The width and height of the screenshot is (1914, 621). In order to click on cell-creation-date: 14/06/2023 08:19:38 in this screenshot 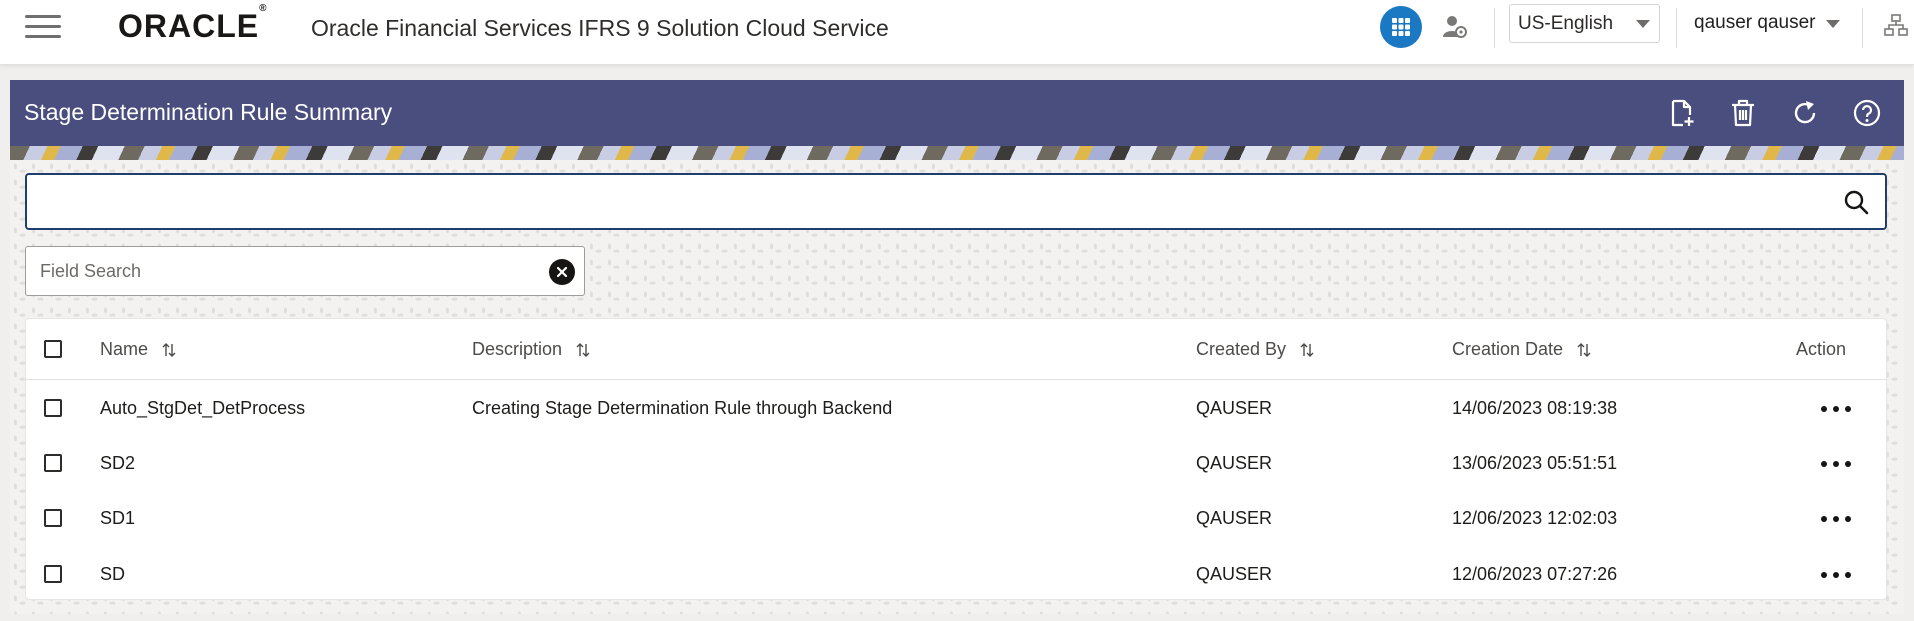, I will do `click(1535, 408)`.